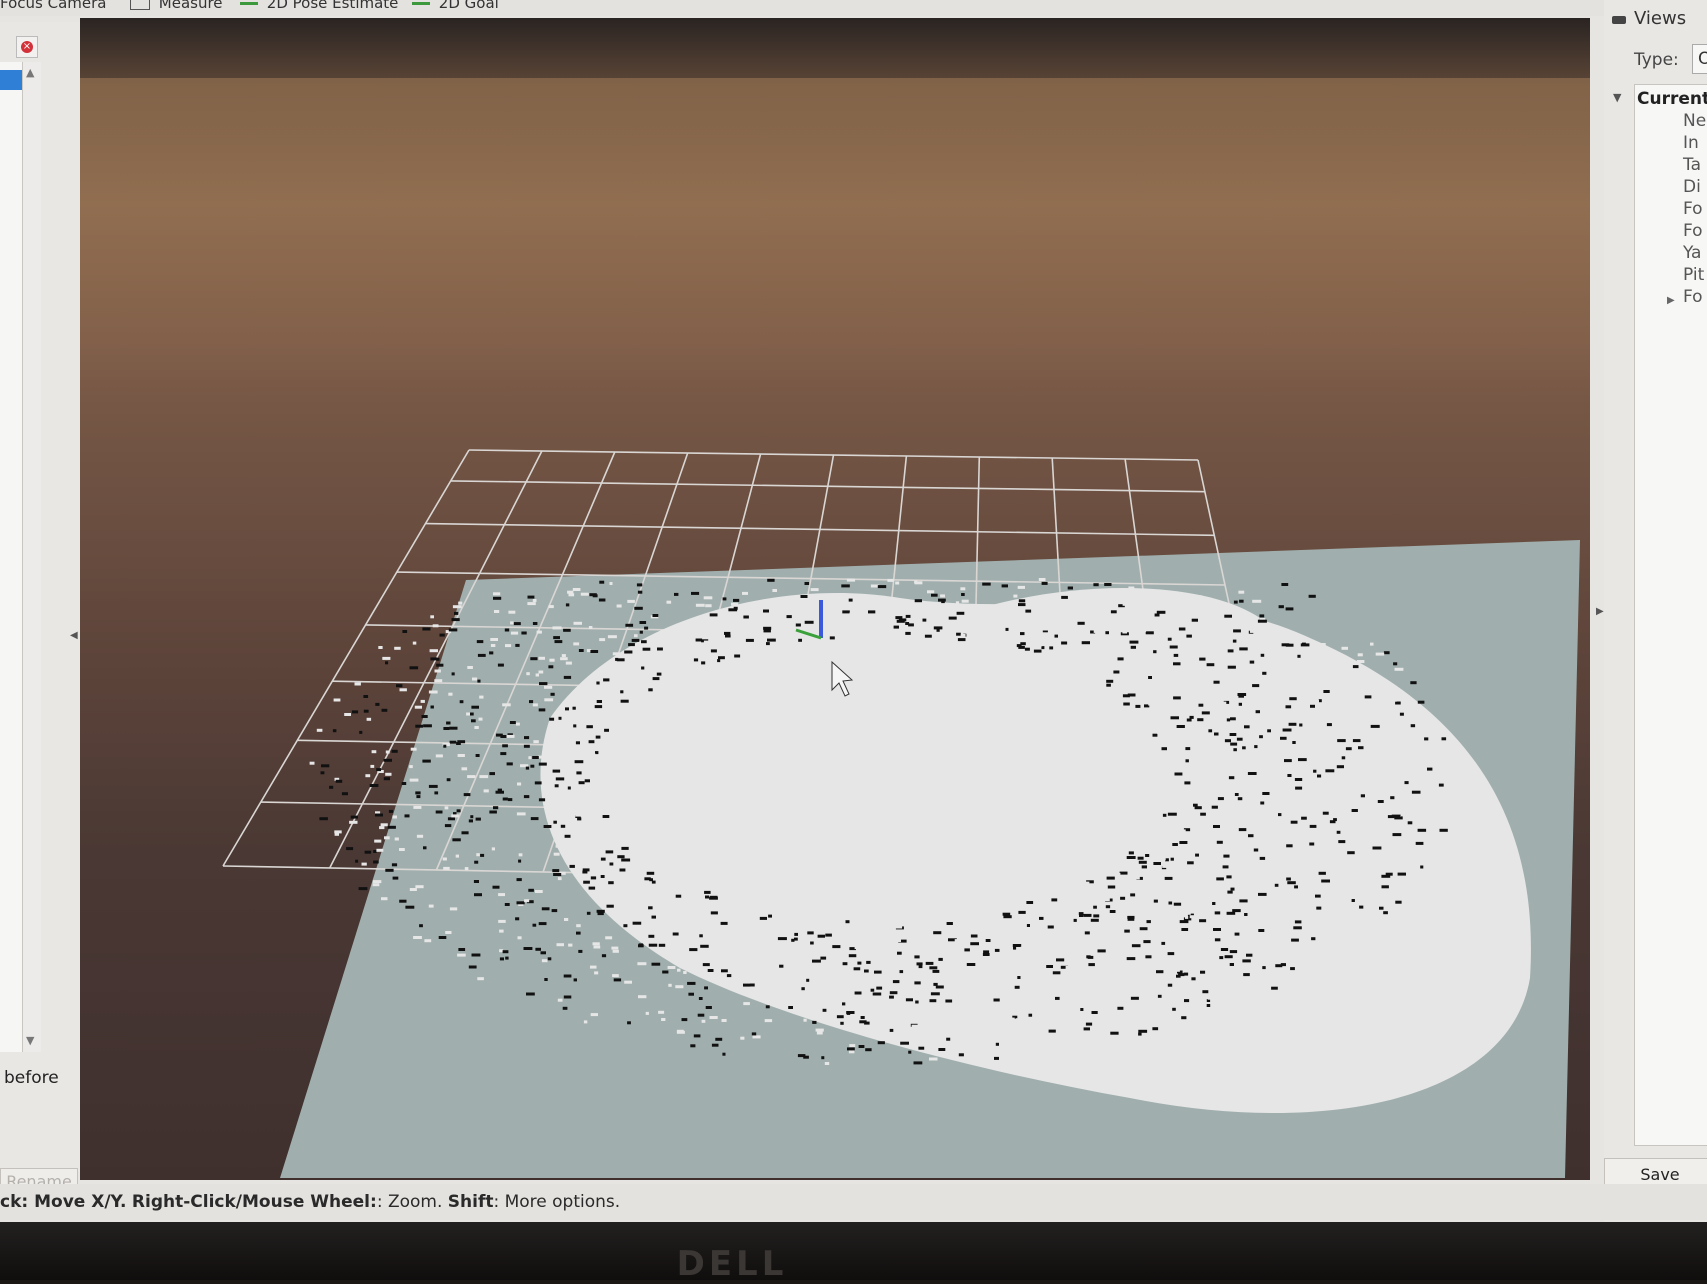 The height and width of the screenshot is (1284, 1707). What do you see at coordinates (31, 557) in the screenshot?
I see `displays-scrollbar: ▲ ▼` at bounding box center [31, 557].